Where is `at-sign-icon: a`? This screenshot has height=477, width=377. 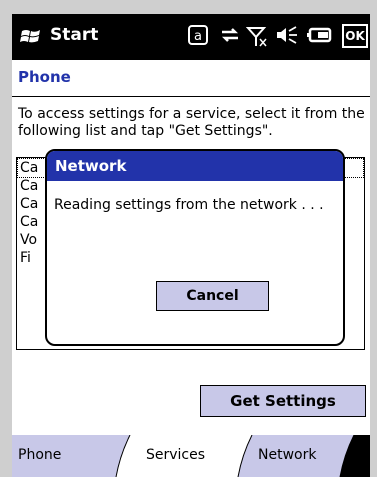
at-sign-icon: a is located at coordinates (198, 37).